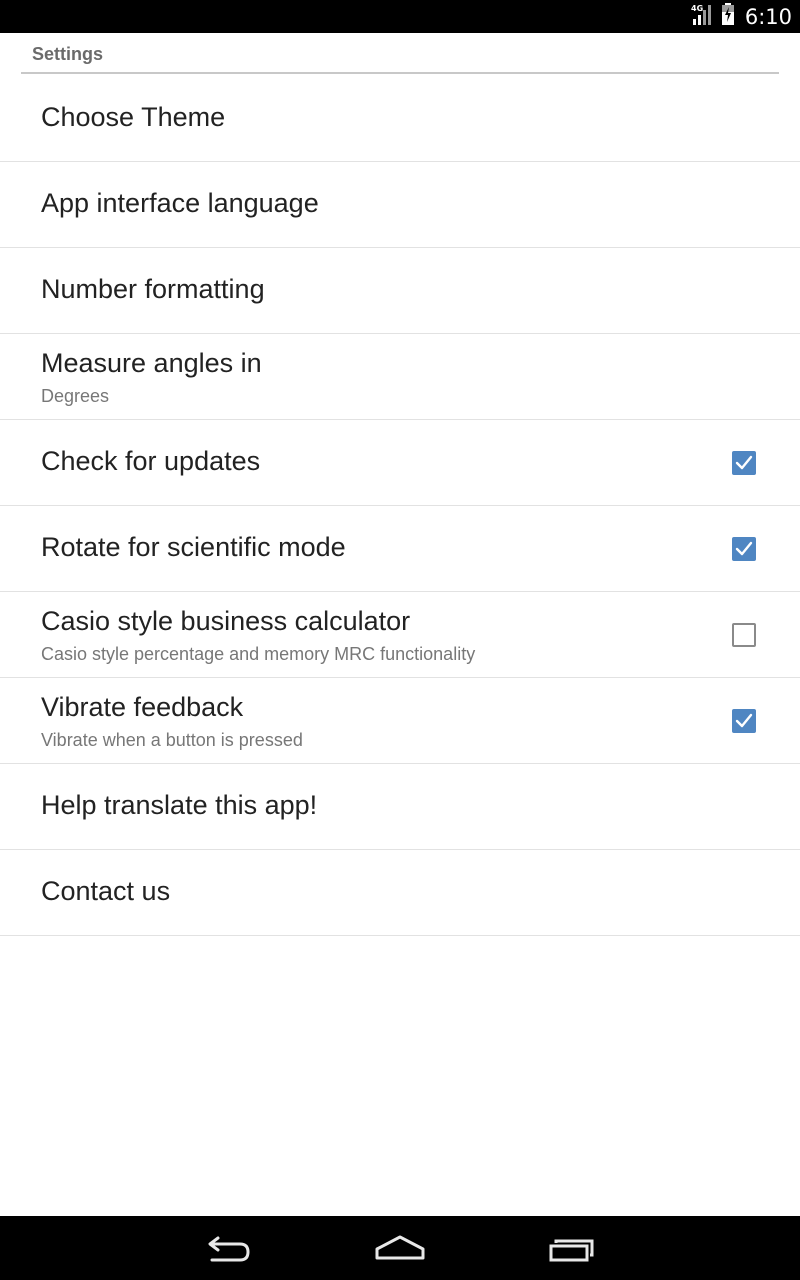 The height and width of the screenshot is (1280, 800). I want to click on pref-title: Casio style business calculator, so click(226, 621).